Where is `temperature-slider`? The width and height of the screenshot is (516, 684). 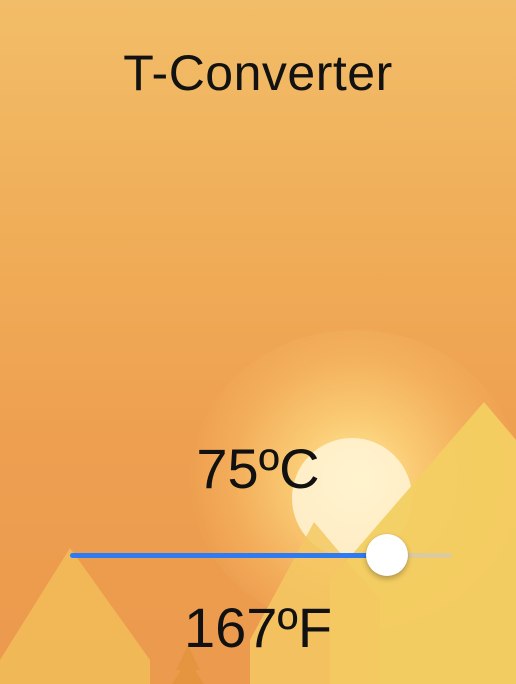 temperature-slider is located at coordinates (261, 556).